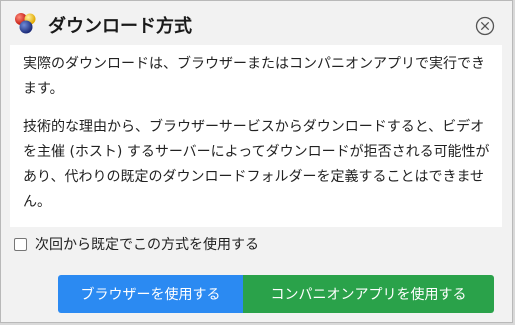 The height and width of the screenshot is (325, 515). Describe the element at coordinates (25, 23) in the screenshot. I see `colored-balls-icon` at that location.